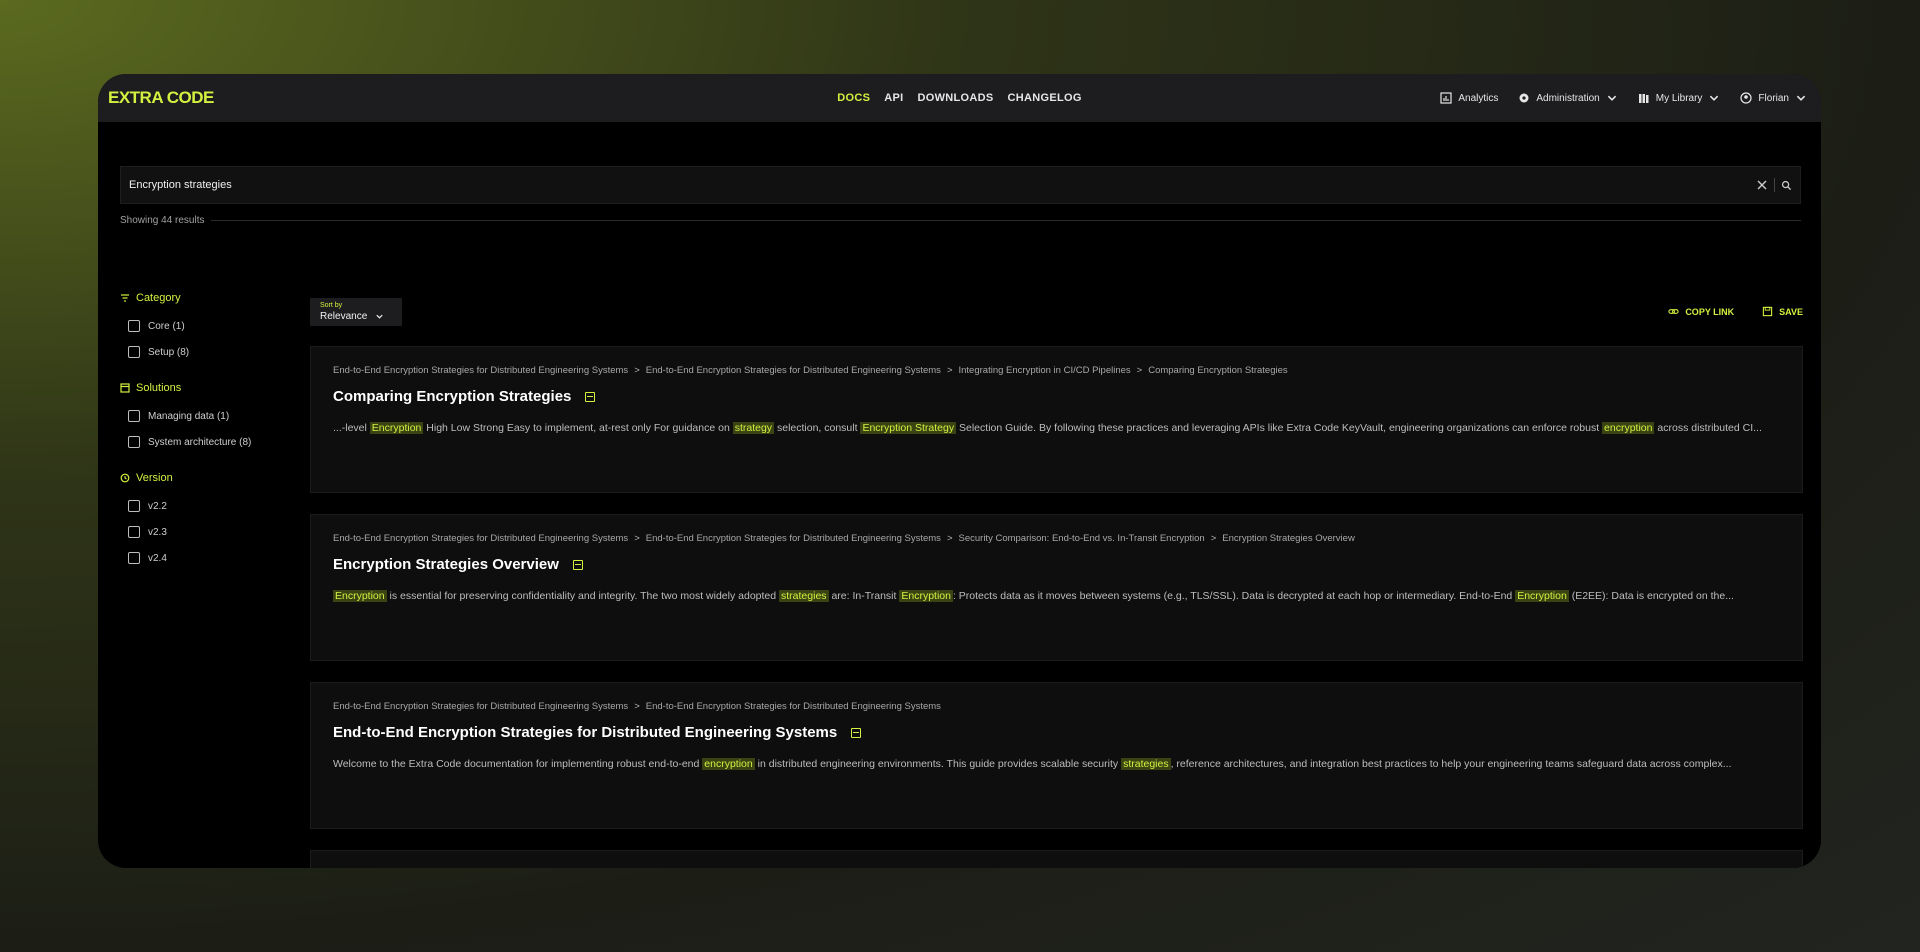 The height and width of the screenshot is (952, 1920). What do you see at coordinates (804, 596) in the screenshot?
I see `highlight-term: strategies` at bounding box center [804, 596].